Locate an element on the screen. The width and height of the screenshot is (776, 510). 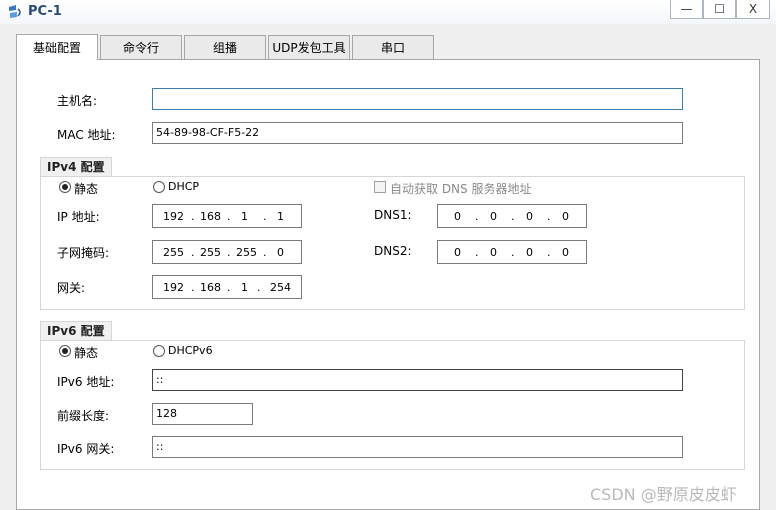
tab-udp-tool: UDP发包工具 is located at coordinates (309, 47).